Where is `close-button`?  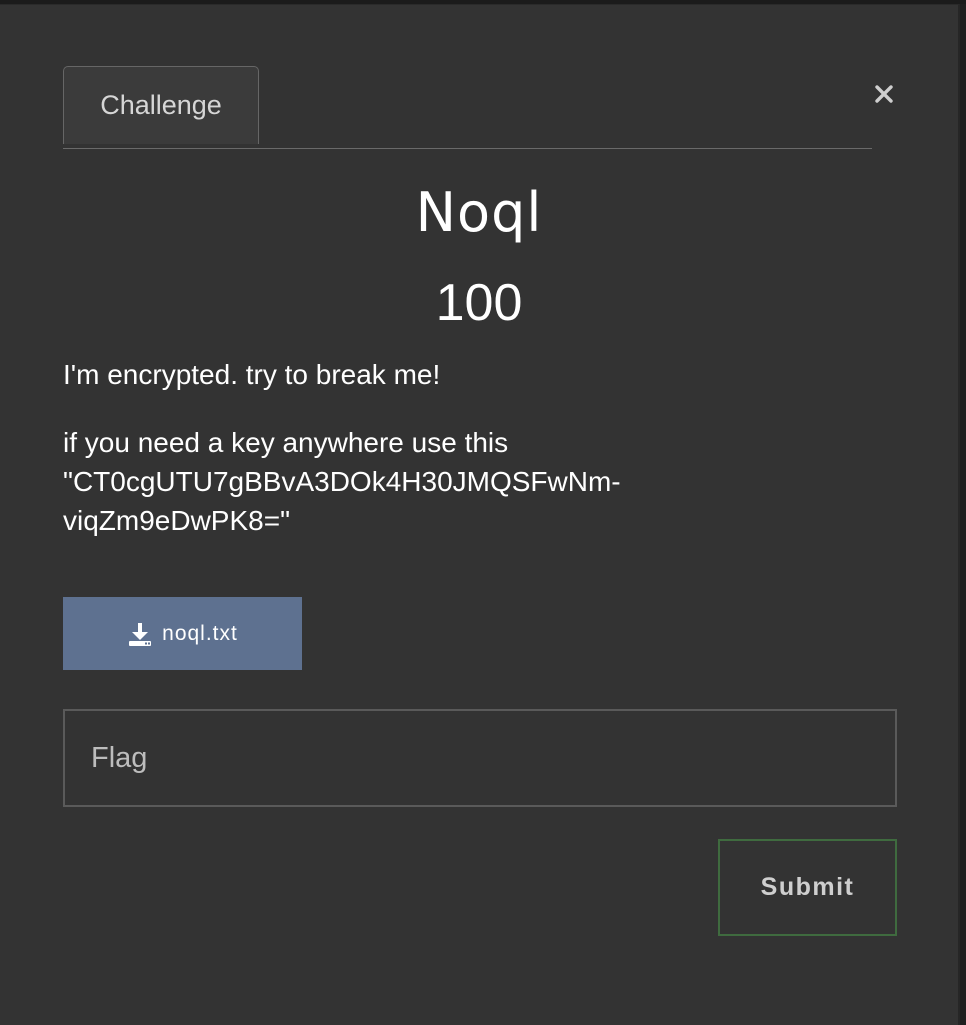
close-button is located at coordinates (884, 94).